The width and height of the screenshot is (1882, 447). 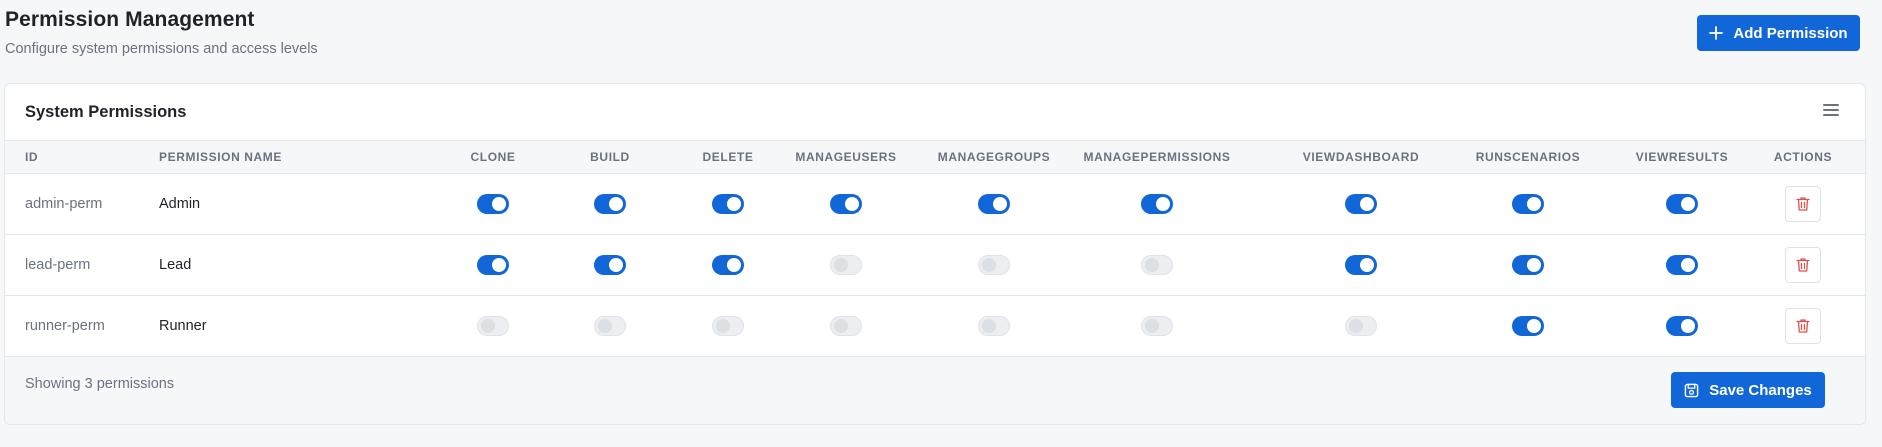 I want to click on save-changes-label: Save Changes, so click(x=1760, y=390).